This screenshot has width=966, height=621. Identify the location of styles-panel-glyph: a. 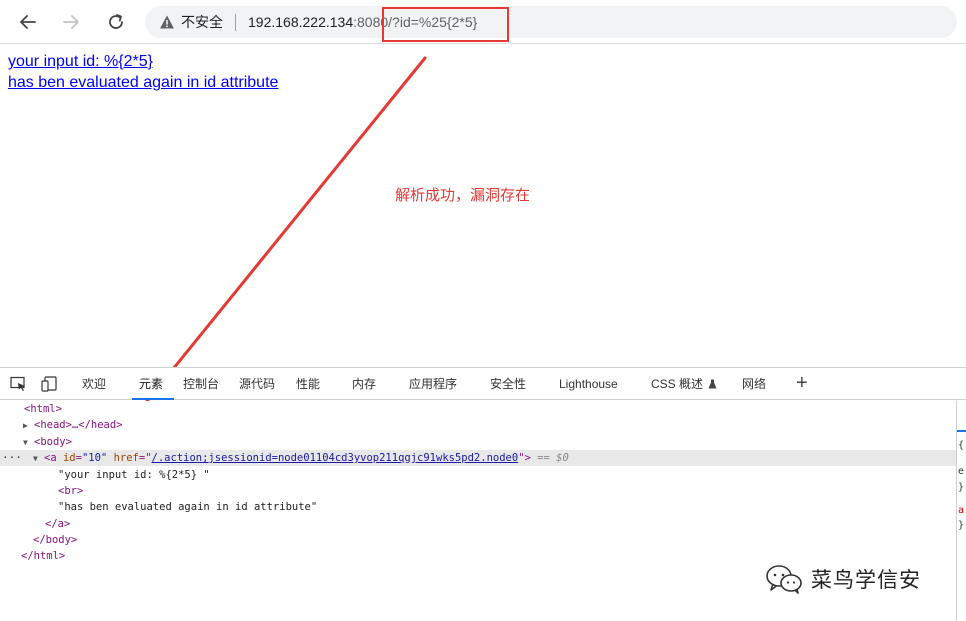
(961, 510).